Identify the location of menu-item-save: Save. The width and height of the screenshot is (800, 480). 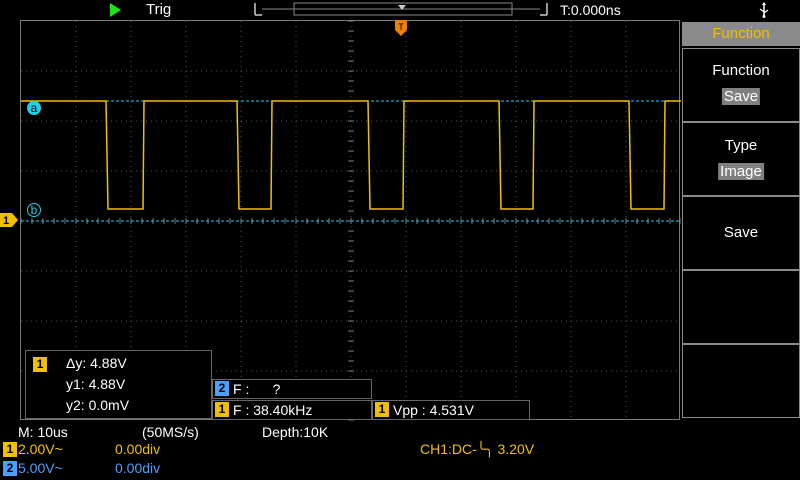
(741, 233).